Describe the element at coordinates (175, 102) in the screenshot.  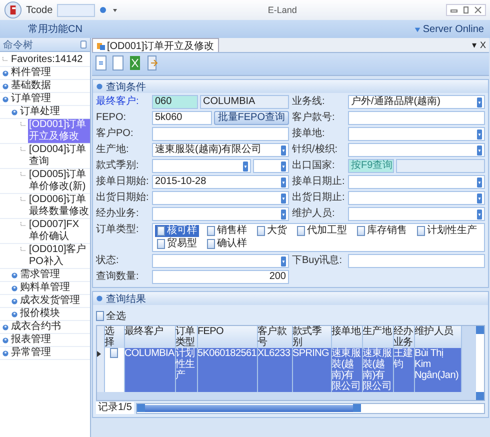
I see `code-field: 060` at that location.